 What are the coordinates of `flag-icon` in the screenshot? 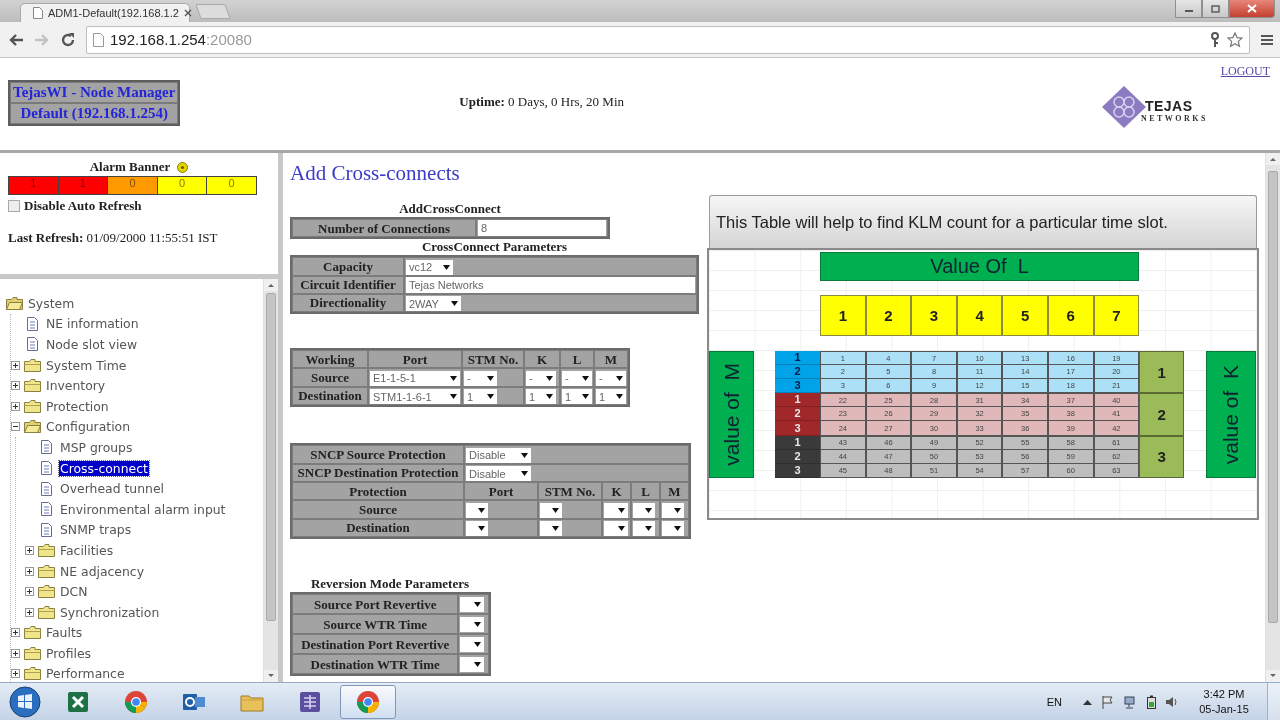 It's located at (1108, 701).